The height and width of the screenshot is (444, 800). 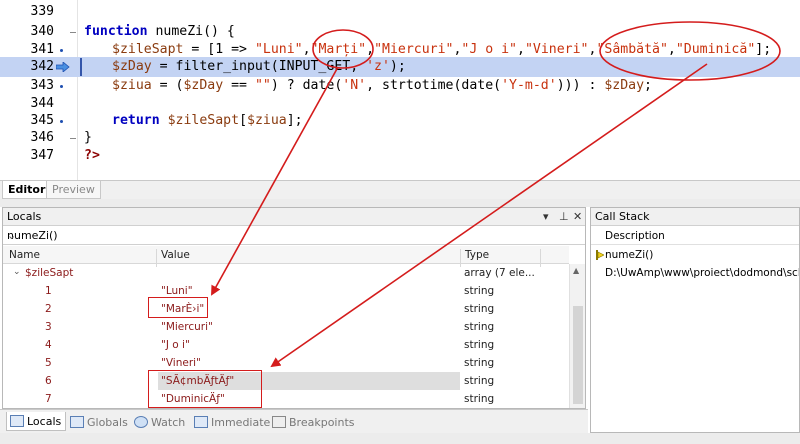 What do you see at coordinates (42, 137) in the screenshot?
I see `line-number: 346` at bounding box center [42, 137].